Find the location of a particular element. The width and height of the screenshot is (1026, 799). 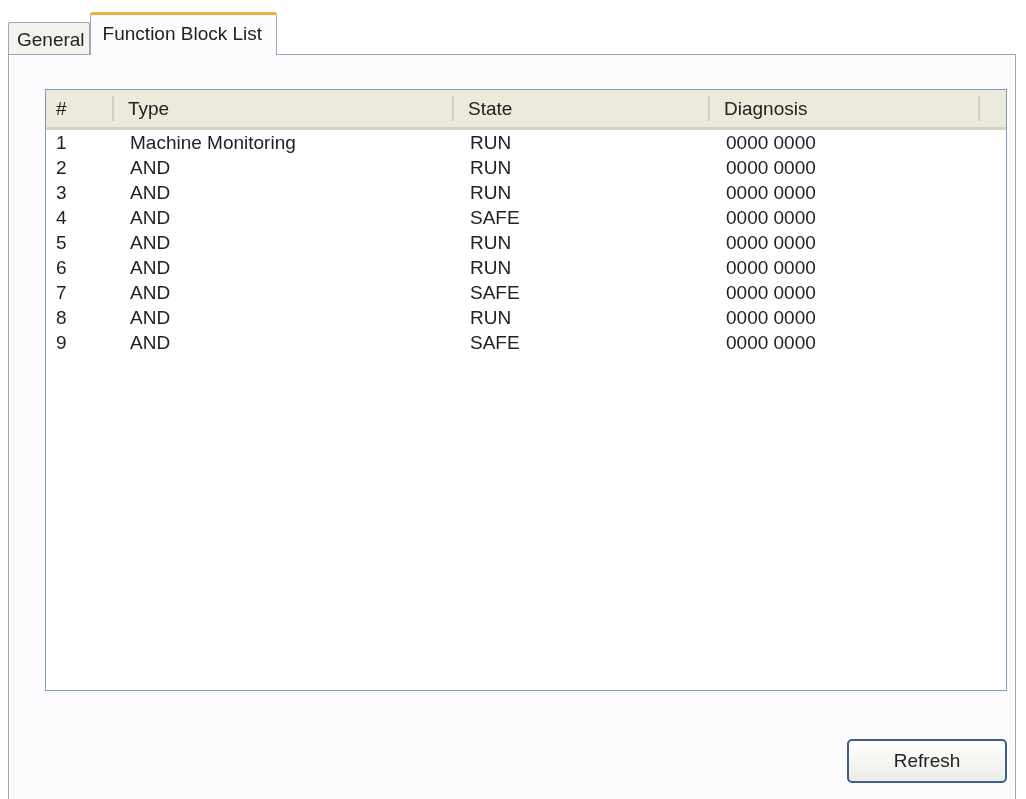

table-cell-text: 4 is located at coordinates (61, 217).